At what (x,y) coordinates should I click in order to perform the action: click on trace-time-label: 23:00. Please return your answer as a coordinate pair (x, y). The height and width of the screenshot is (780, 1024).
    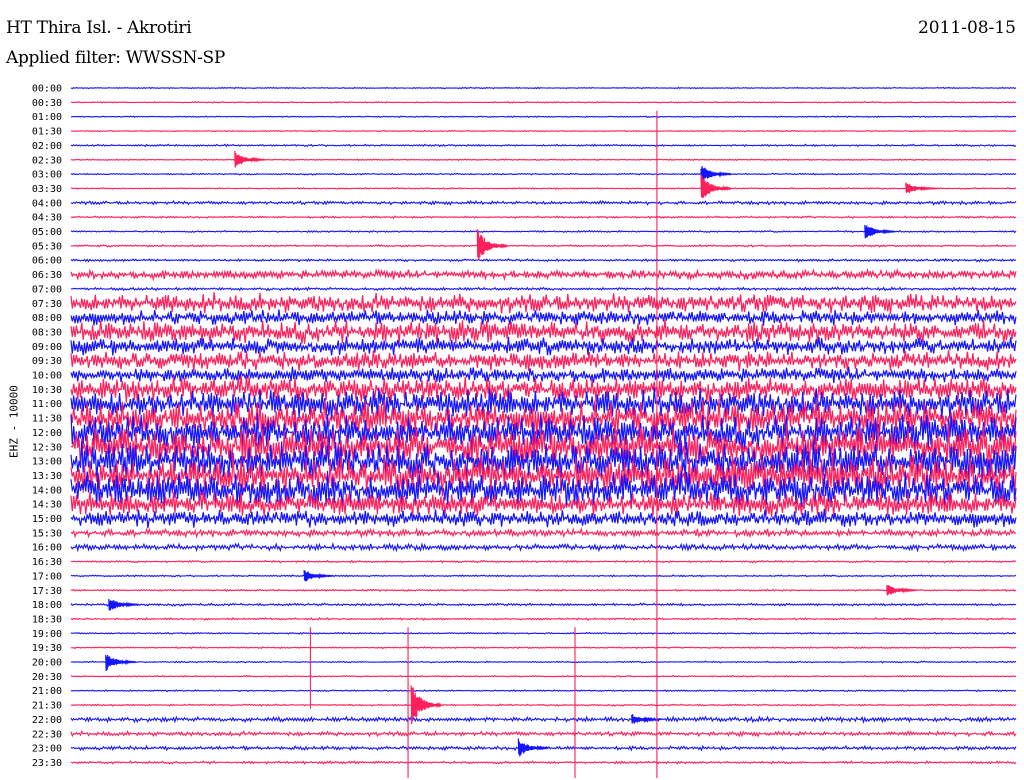
    Looking at the image, I should click on (47, 749).